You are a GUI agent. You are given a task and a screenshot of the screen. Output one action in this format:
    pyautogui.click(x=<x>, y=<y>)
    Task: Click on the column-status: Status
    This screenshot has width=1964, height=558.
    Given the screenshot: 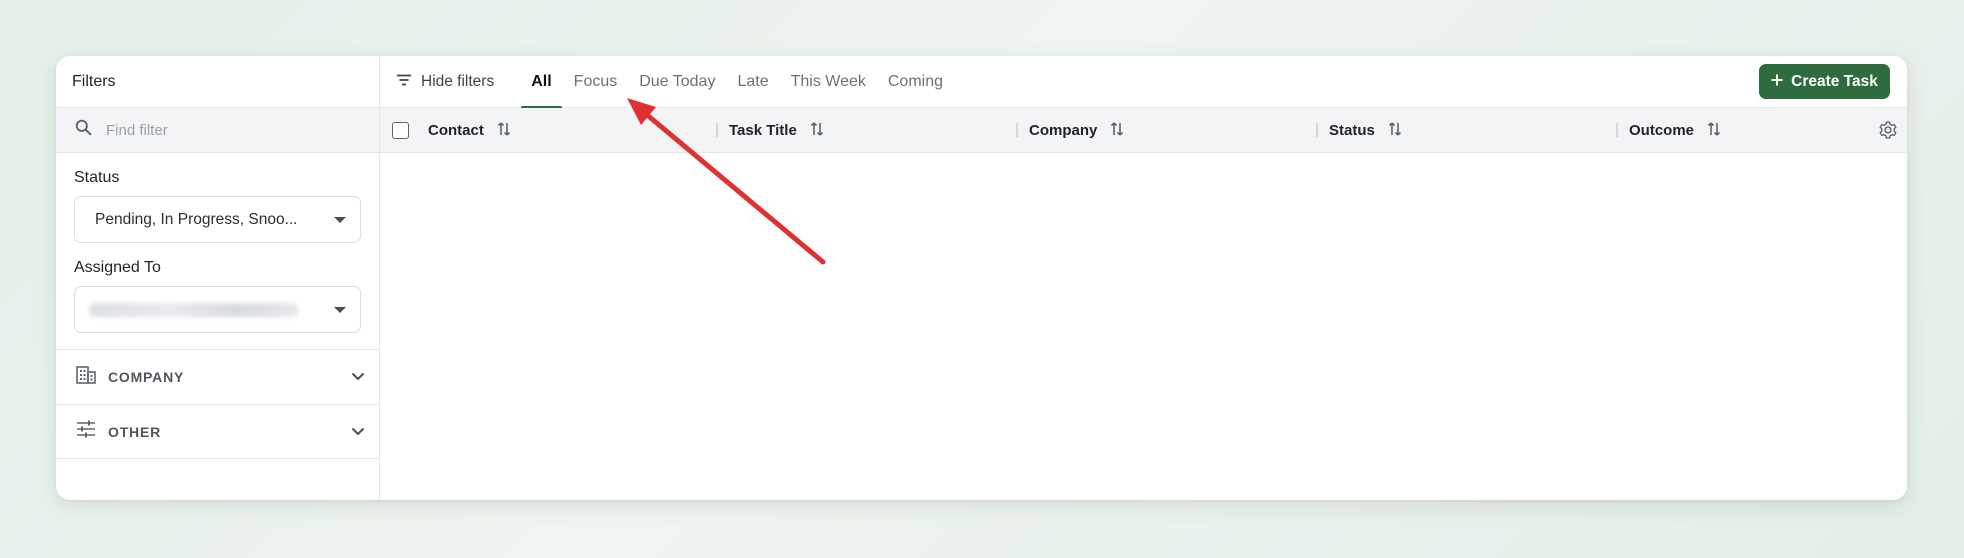 What is the action you would take?
    pyautogui.click(x=1365, y=130)
    